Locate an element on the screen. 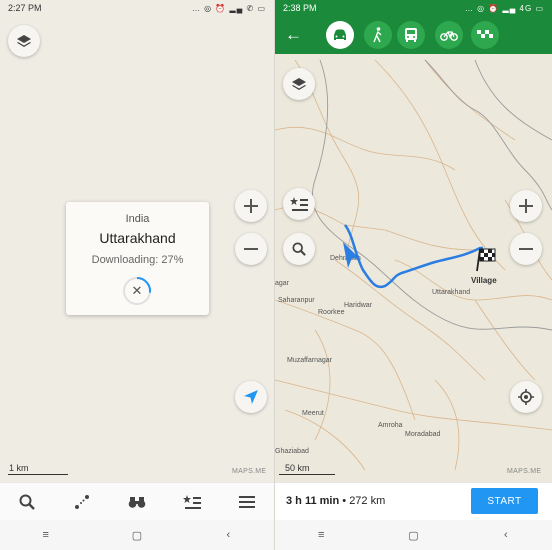  route-icon is located at coordinates (82, 501).